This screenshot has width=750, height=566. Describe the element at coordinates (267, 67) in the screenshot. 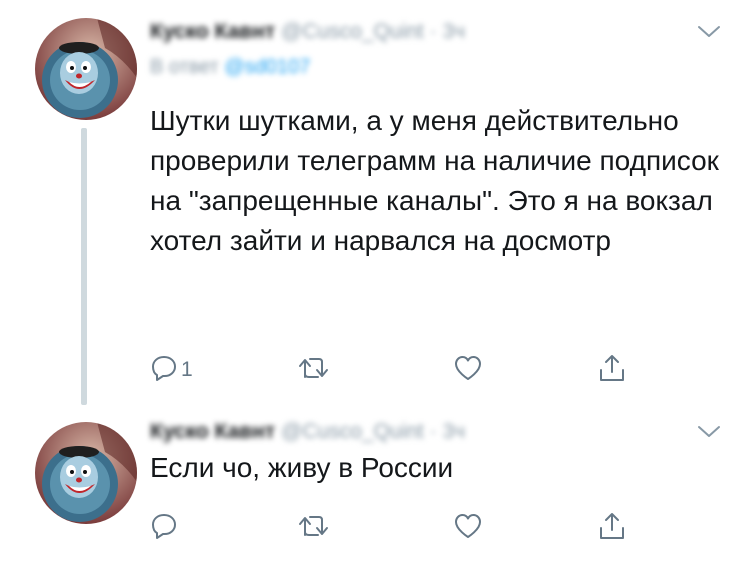

I see `reply-mention-link: @sd0107` at that location.